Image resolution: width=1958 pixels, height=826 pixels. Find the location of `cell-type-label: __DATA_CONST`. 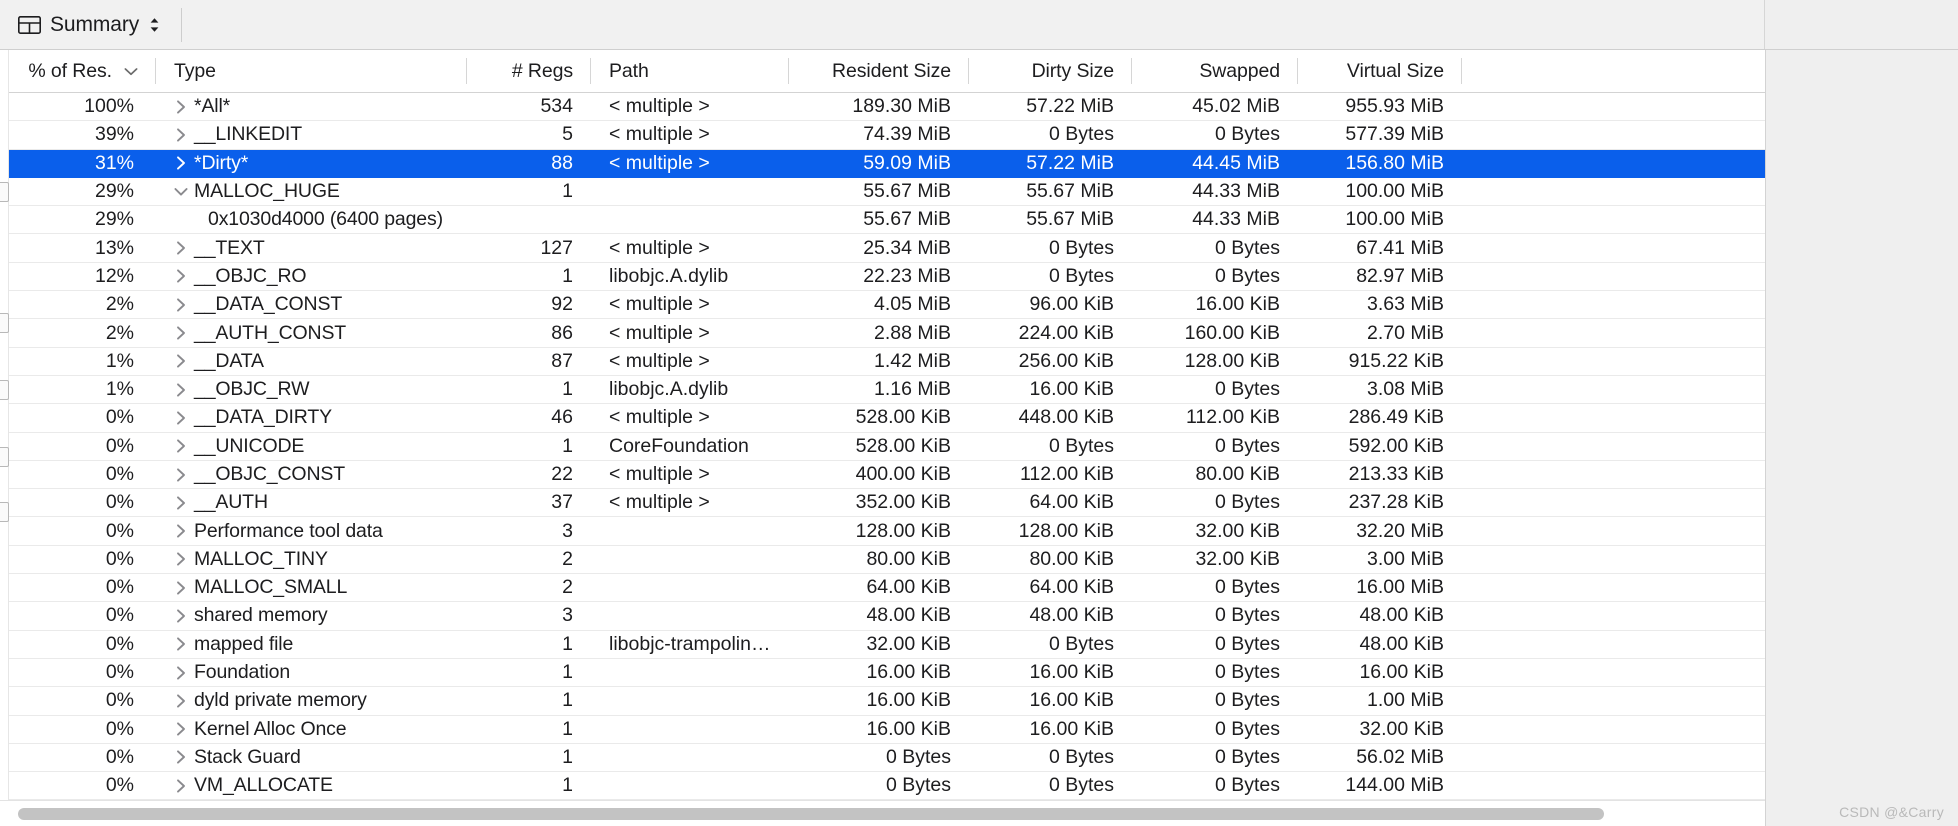

cell-type-label: __DATA_CONST is located at coordinates (268, 304).